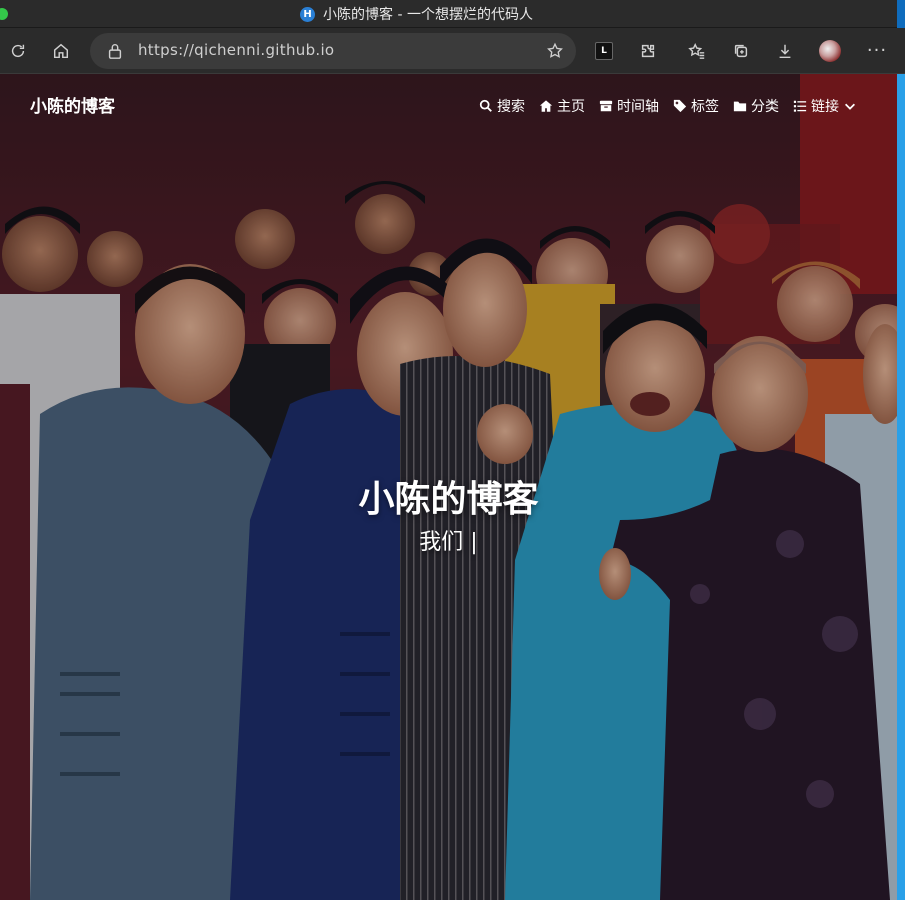  I want to click on puzzle-icon, so click(648, 51).